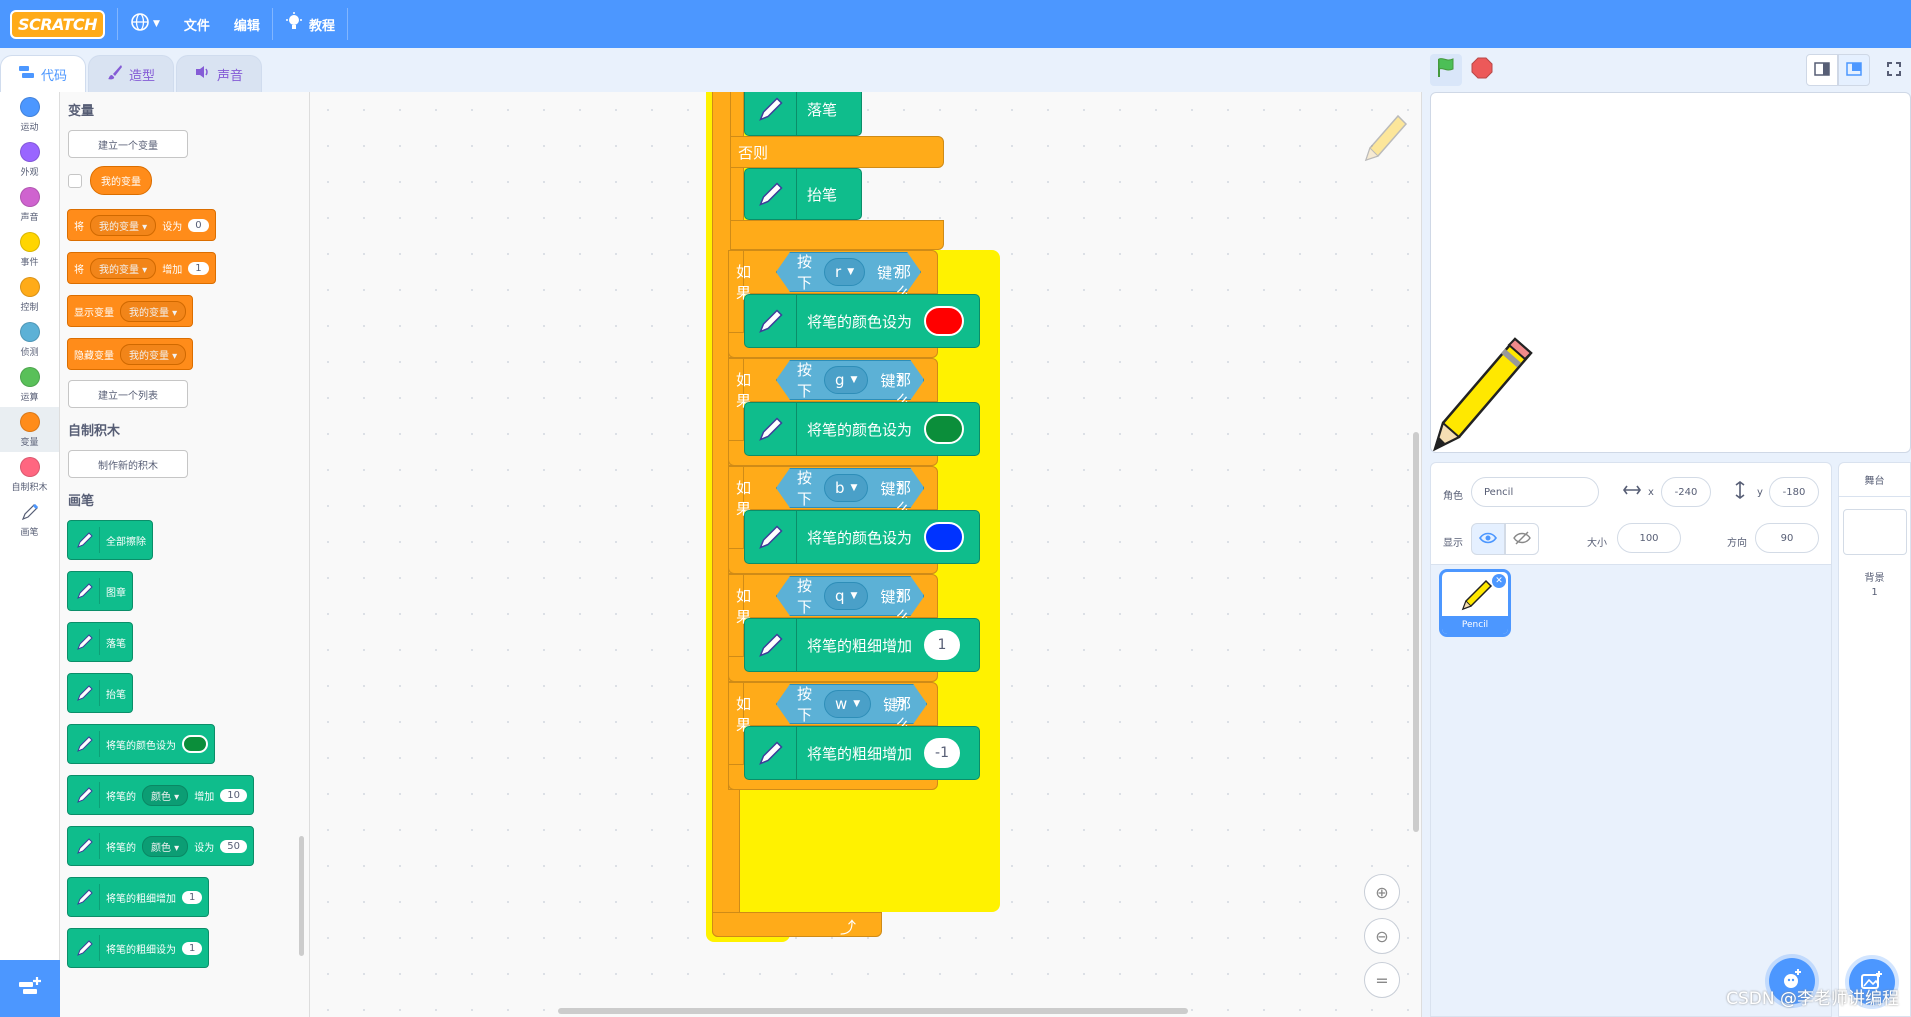  I want to click on sprite-thumbnail: ✕ Pencil, so click(1475, 603).